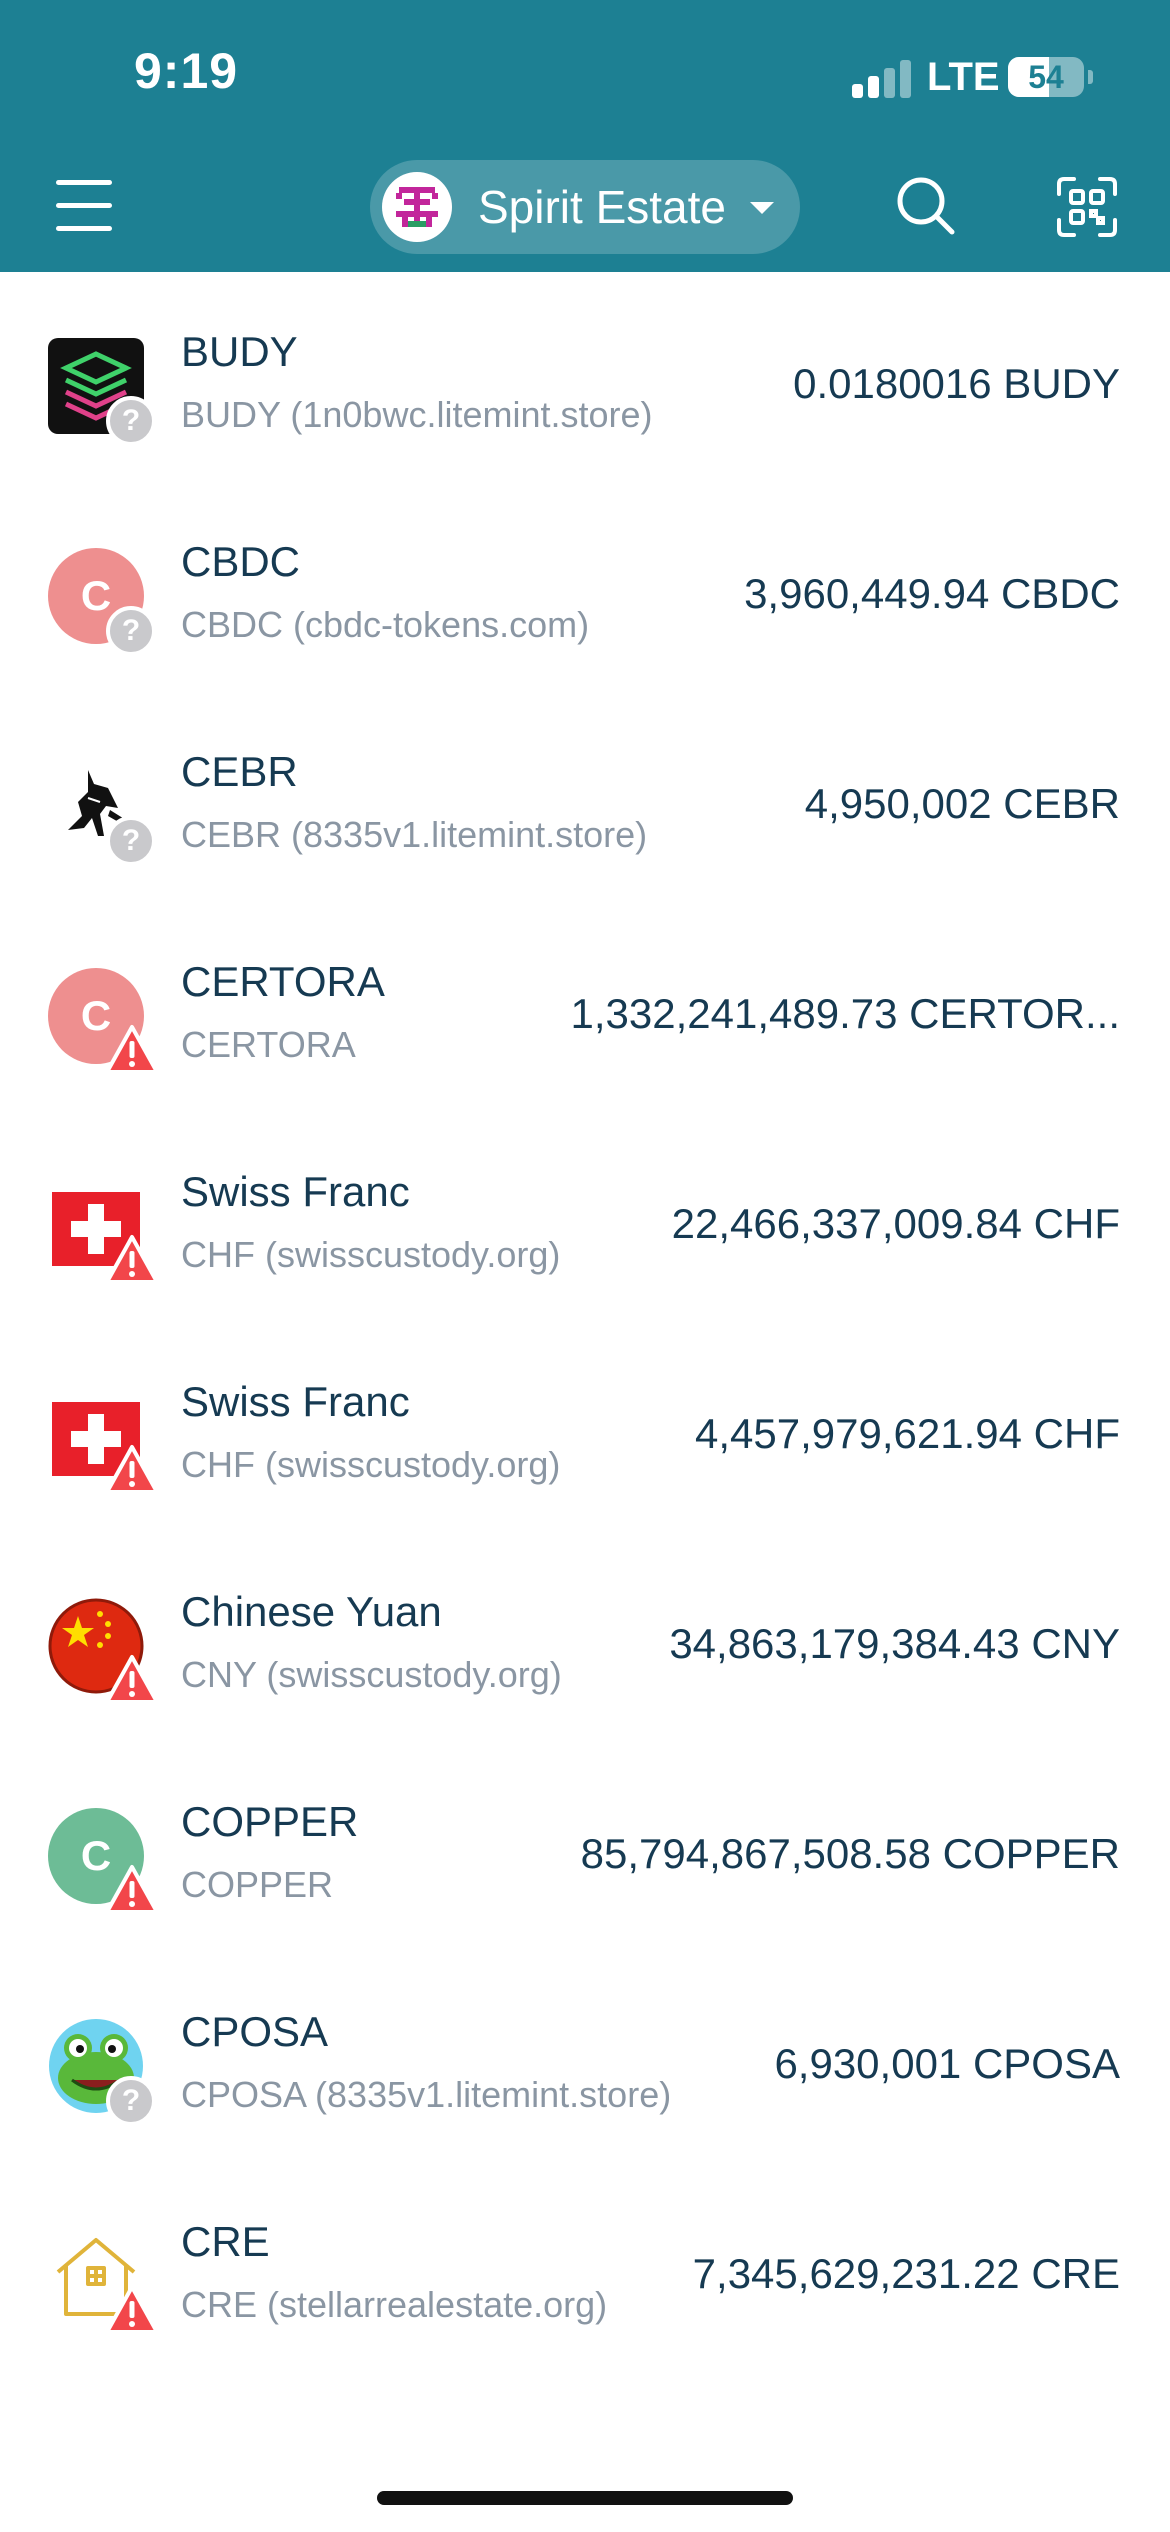 The height and width of the screenshot is (2532, 1170). Describe the element at coordinates (241, 561) in the screenshot. I see `asset-name: CBDC` at that location.